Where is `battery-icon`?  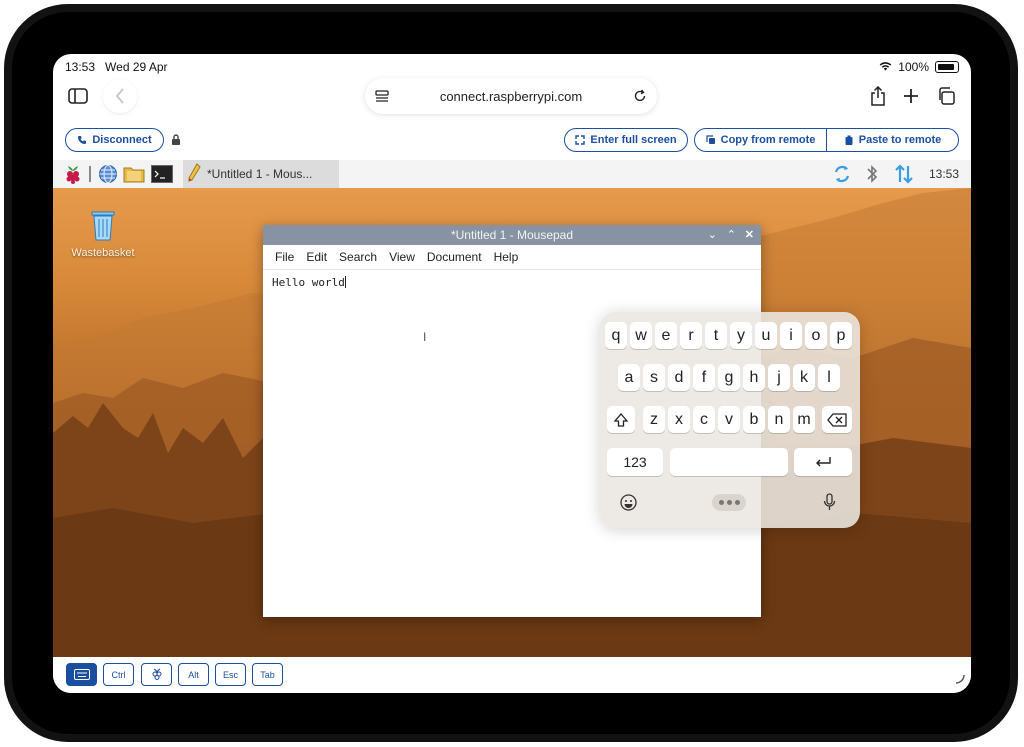 battery-icon is located at coordinates (947, 67).